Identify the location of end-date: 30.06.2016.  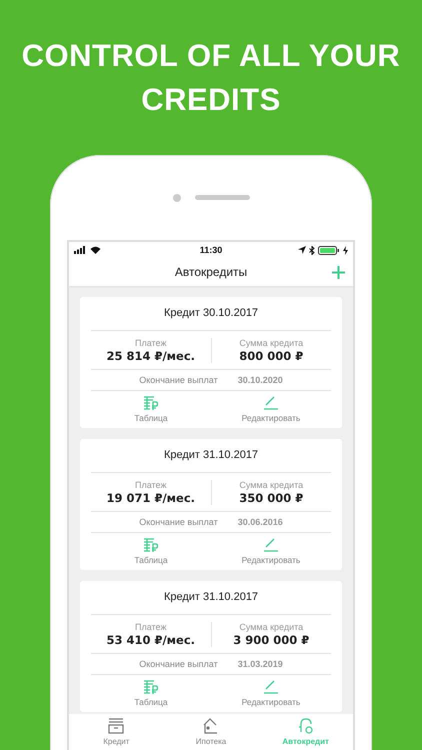
(260, 522).